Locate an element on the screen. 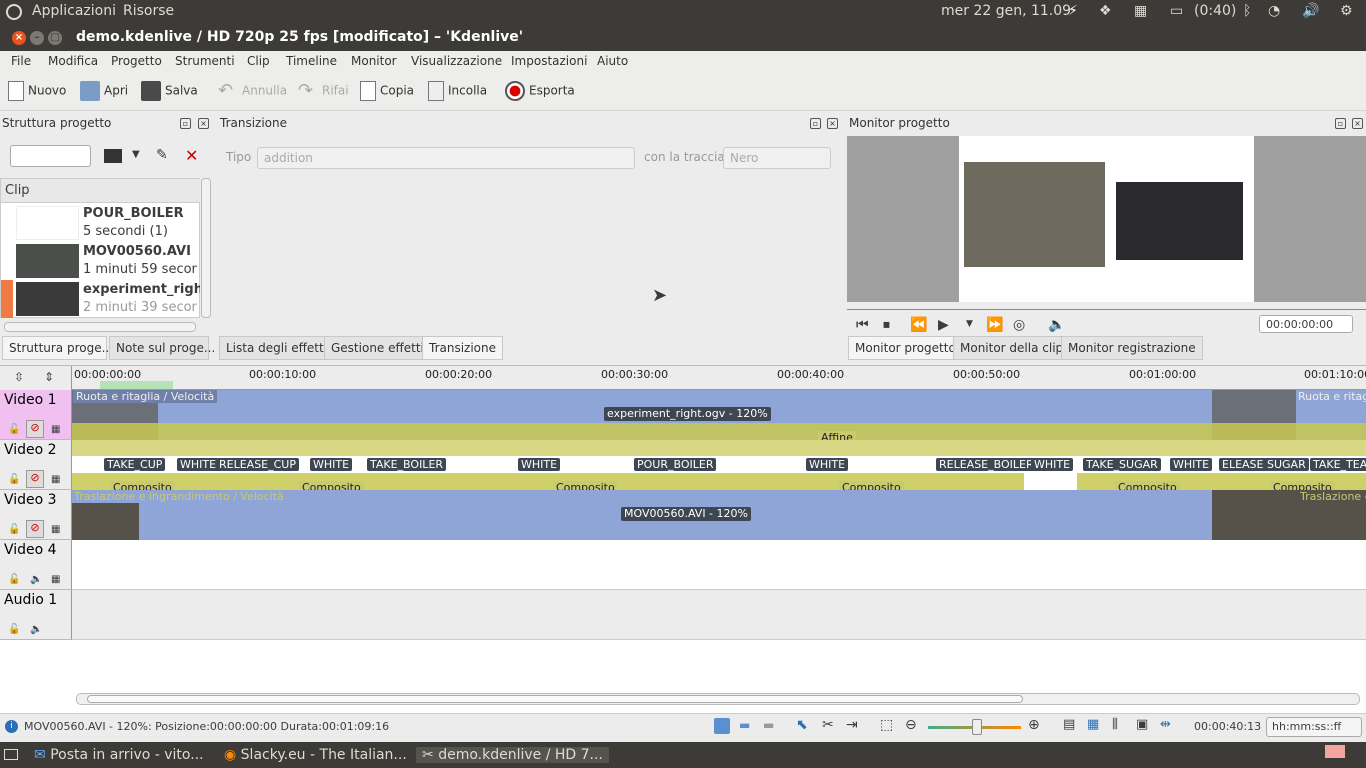  track-header-audio1: Audio 1 🔓 🔈 is located at coordinates (36, 615).